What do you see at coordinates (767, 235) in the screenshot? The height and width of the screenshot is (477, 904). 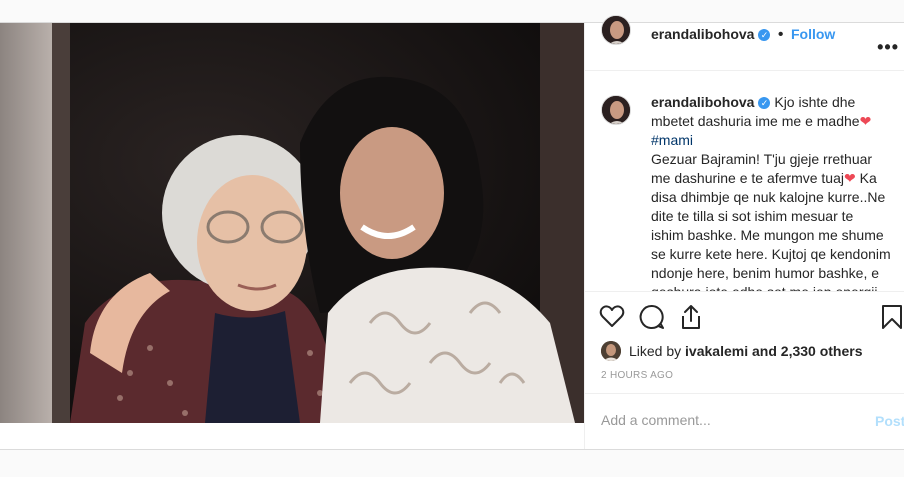 I see `caption-line-body6: ishim bashke. Me mungon me shume` at bounding box center [767, 235].